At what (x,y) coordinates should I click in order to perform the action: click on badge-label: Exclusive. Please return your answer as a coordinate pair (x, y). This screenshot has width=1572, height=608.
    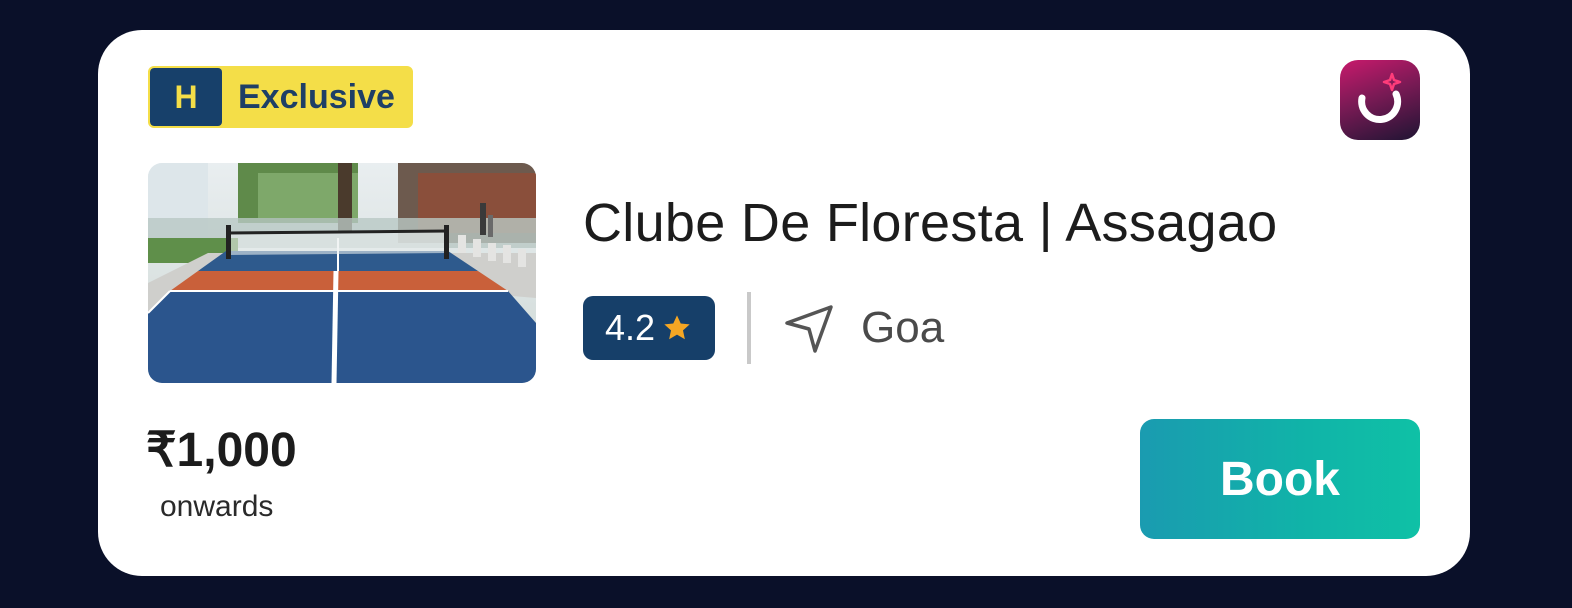
    Looking at the image, I should click on (316, 96).